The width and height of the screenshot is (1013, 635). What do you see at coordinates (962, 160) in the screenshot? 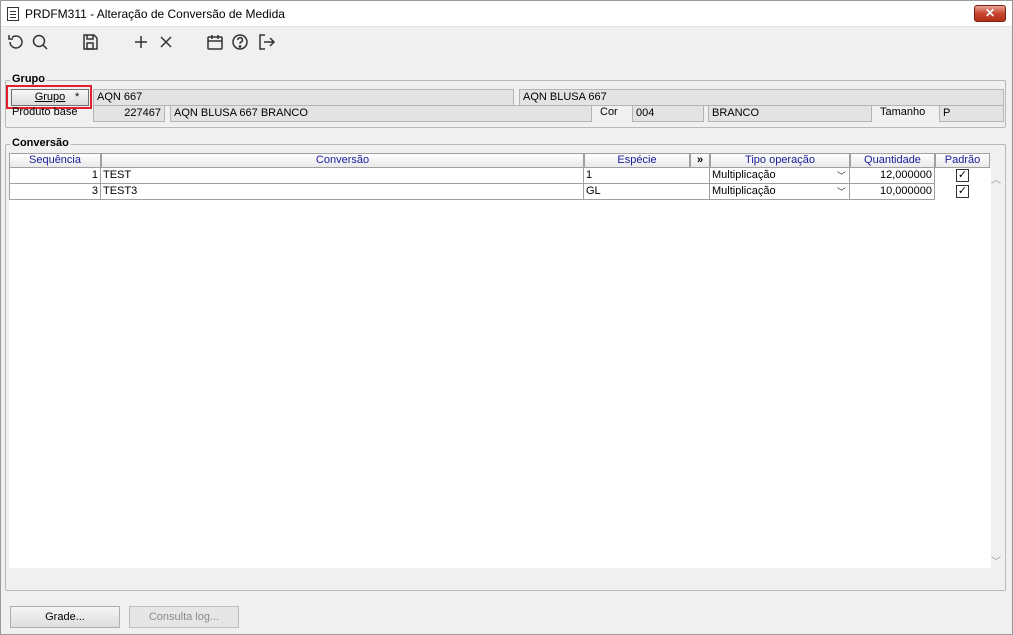
I see `column-header-padrao: Padrão` at bounding box center [962, 160].